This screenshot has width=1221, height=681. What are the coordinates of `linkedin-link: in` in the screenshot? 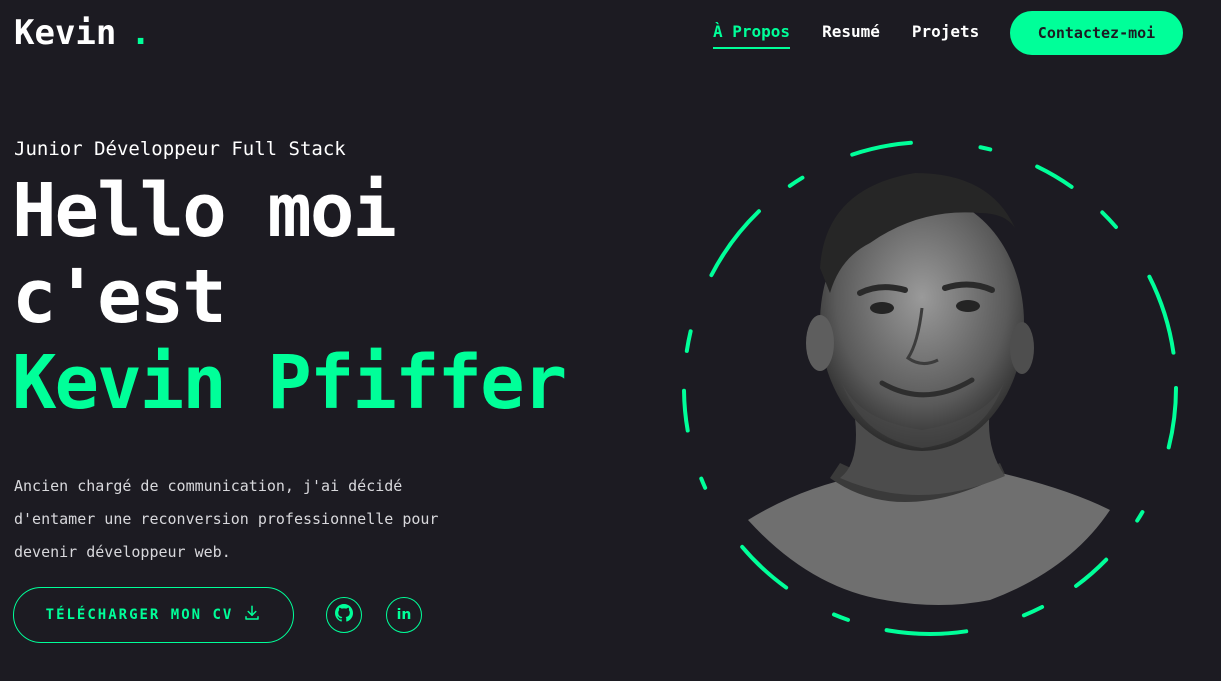 It's located at (404, 615).